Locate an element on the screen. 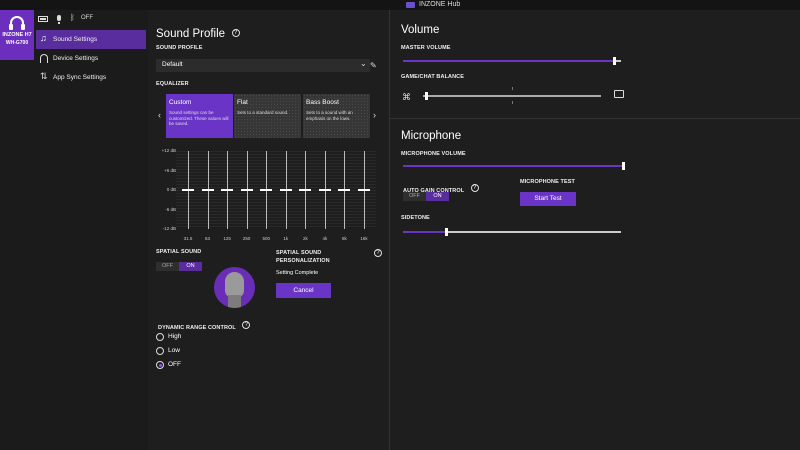 This screenshot has width=800, height=450. sound-profile-header: Sound Profile ? is located at coordinates (198, 33).